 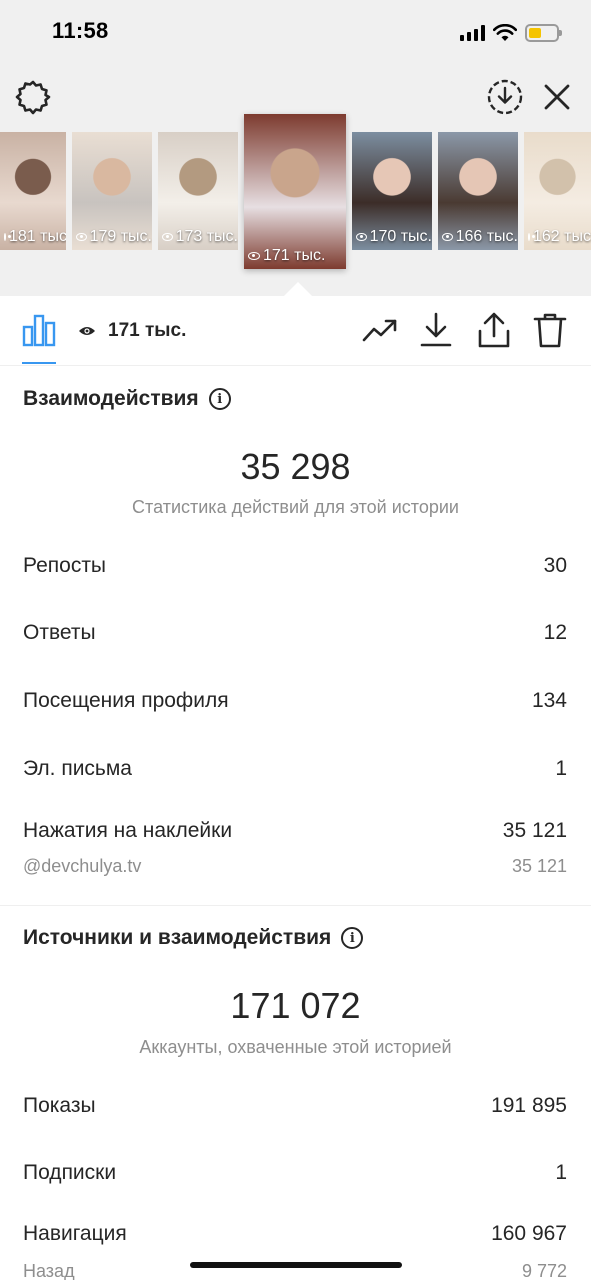 I want to click on story-thumbnail: 166 тыс., so click(x=478, y=191).